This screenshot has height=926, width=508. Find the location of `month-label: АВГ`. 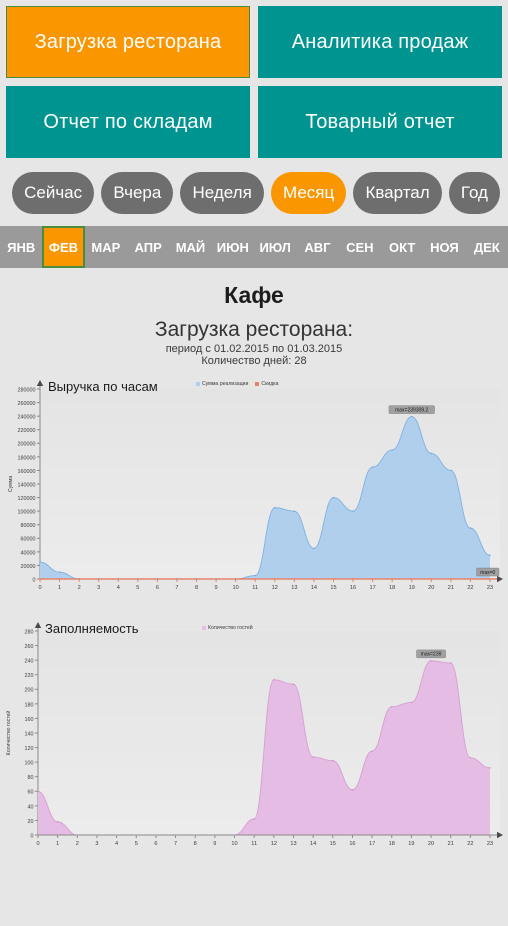

month-label: АВГ is located at coordinates (317, 247).